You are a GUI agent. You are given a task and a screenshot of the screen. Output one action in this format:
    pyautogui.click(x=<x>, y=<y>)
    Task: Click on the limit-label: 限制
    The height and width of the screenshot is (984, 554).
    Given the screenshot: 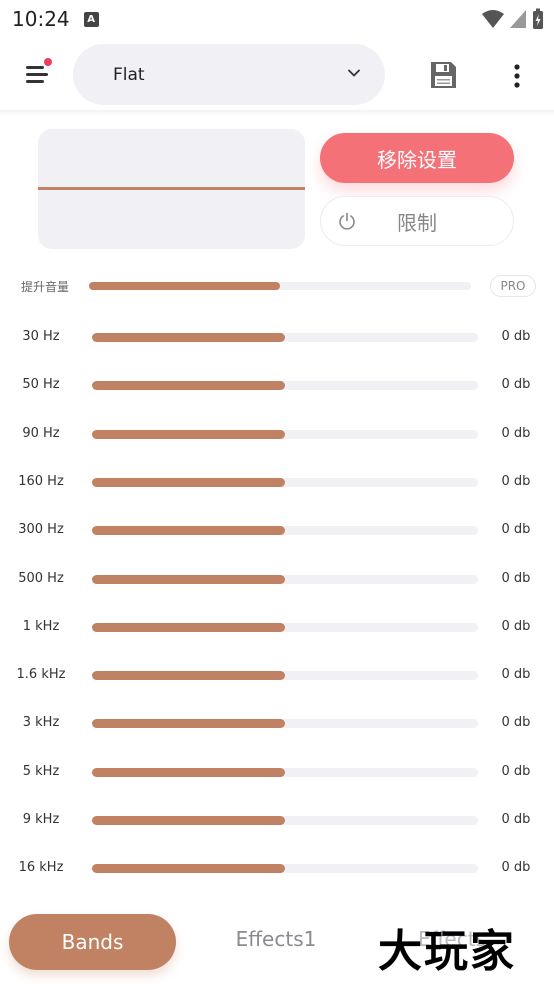 What is the action you would take?
    pyautogui.click(x=417, y=222)
    